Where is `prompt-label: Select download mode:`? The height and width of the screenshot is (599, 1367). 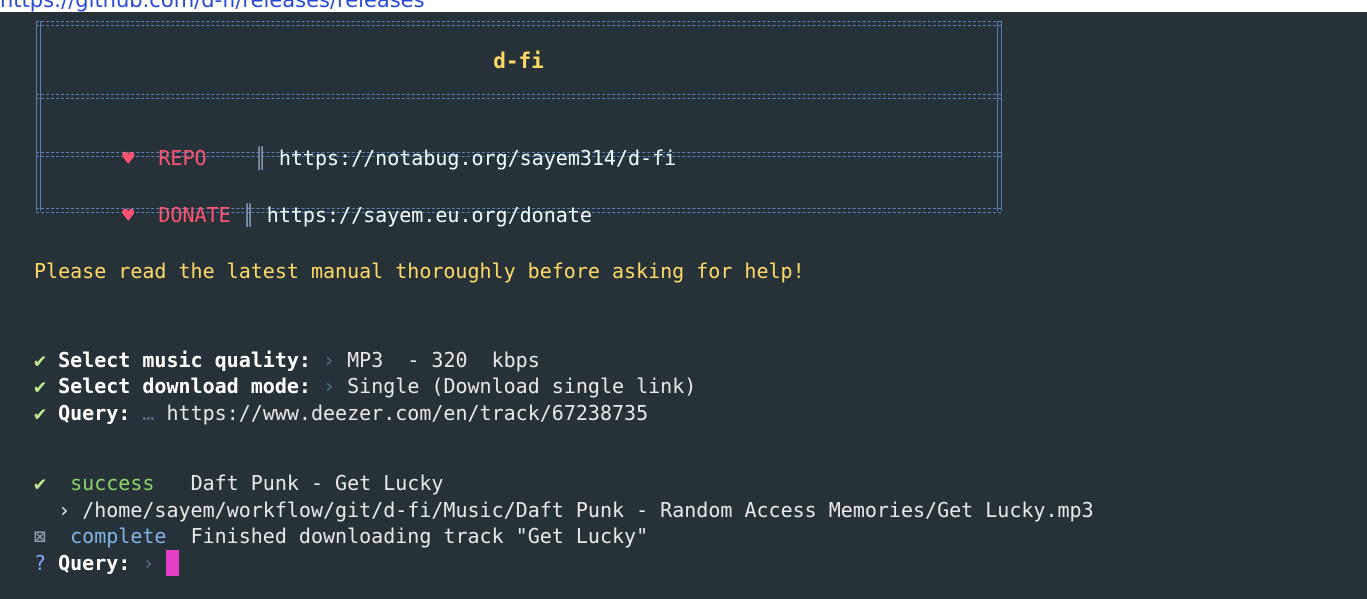 prompt-label: Select download mode: is located at coordinates (184, 386).